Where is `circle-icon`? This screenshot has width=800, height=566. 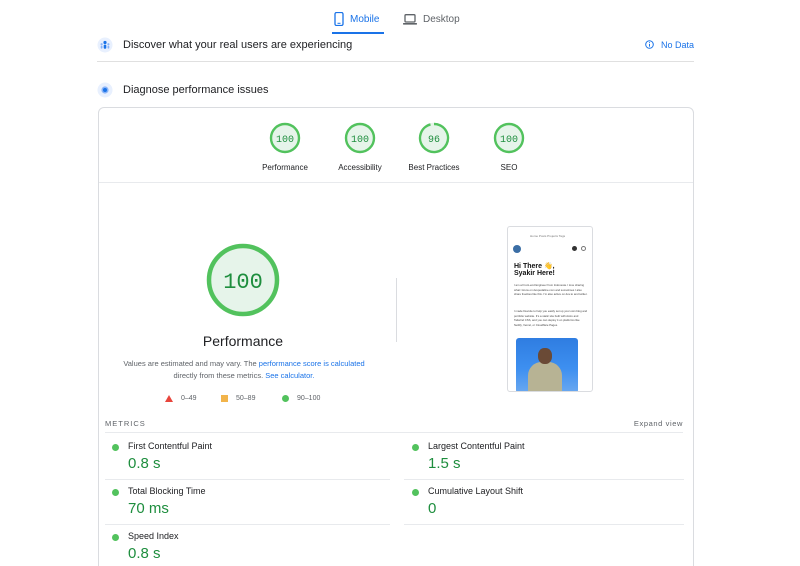
circle-icon is located at coordinates (285, 398).